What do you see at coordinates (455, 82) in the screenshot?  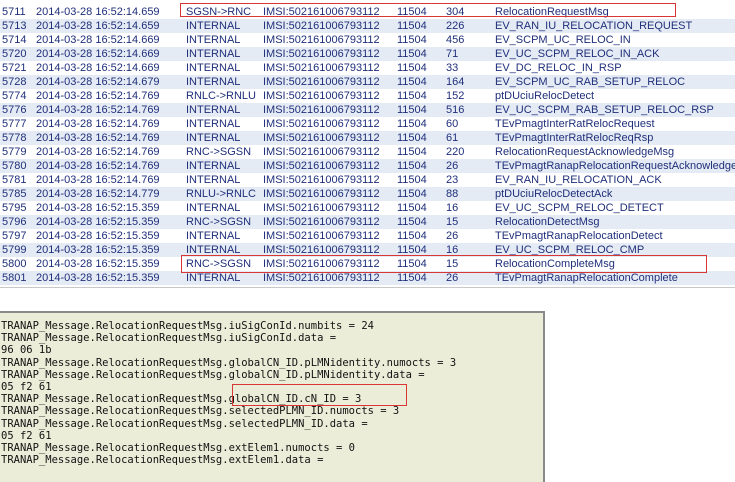 I see `row-length: 164` at bounding box center [455, 82].